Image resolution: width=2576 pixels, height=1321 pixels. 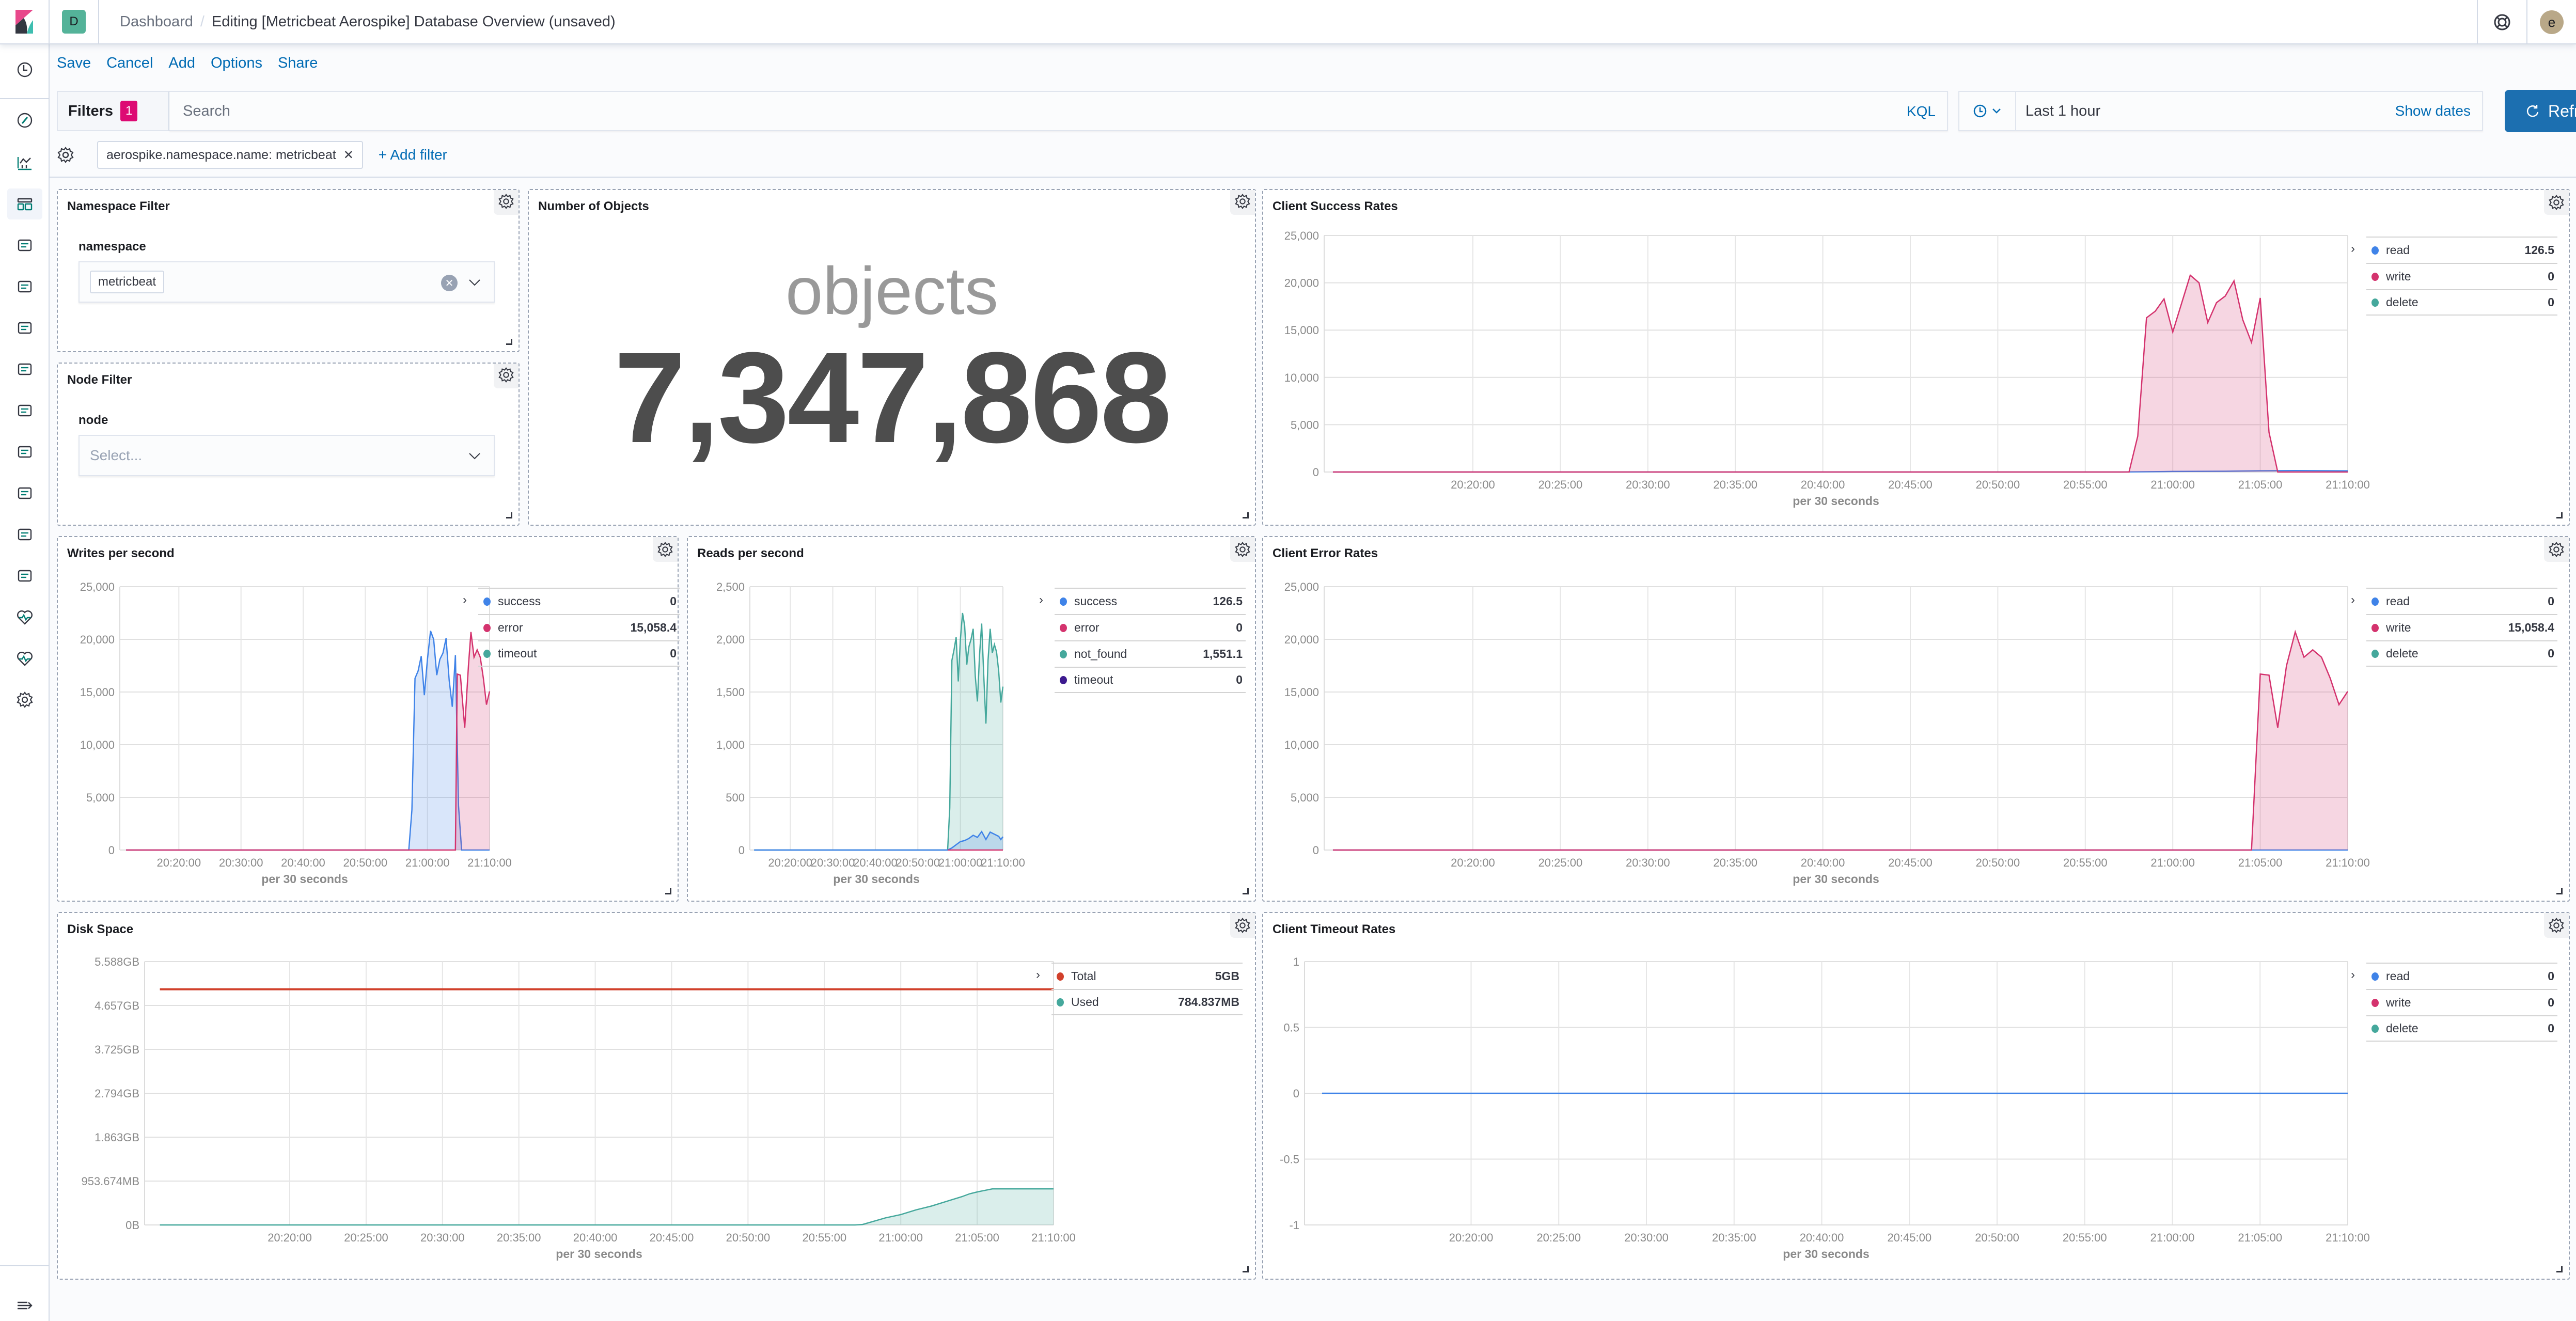 What do you see at coordinates (730, 586) in the screenshot?
I see `y-tick-label: 2,500` at bounding box center [730, 586].